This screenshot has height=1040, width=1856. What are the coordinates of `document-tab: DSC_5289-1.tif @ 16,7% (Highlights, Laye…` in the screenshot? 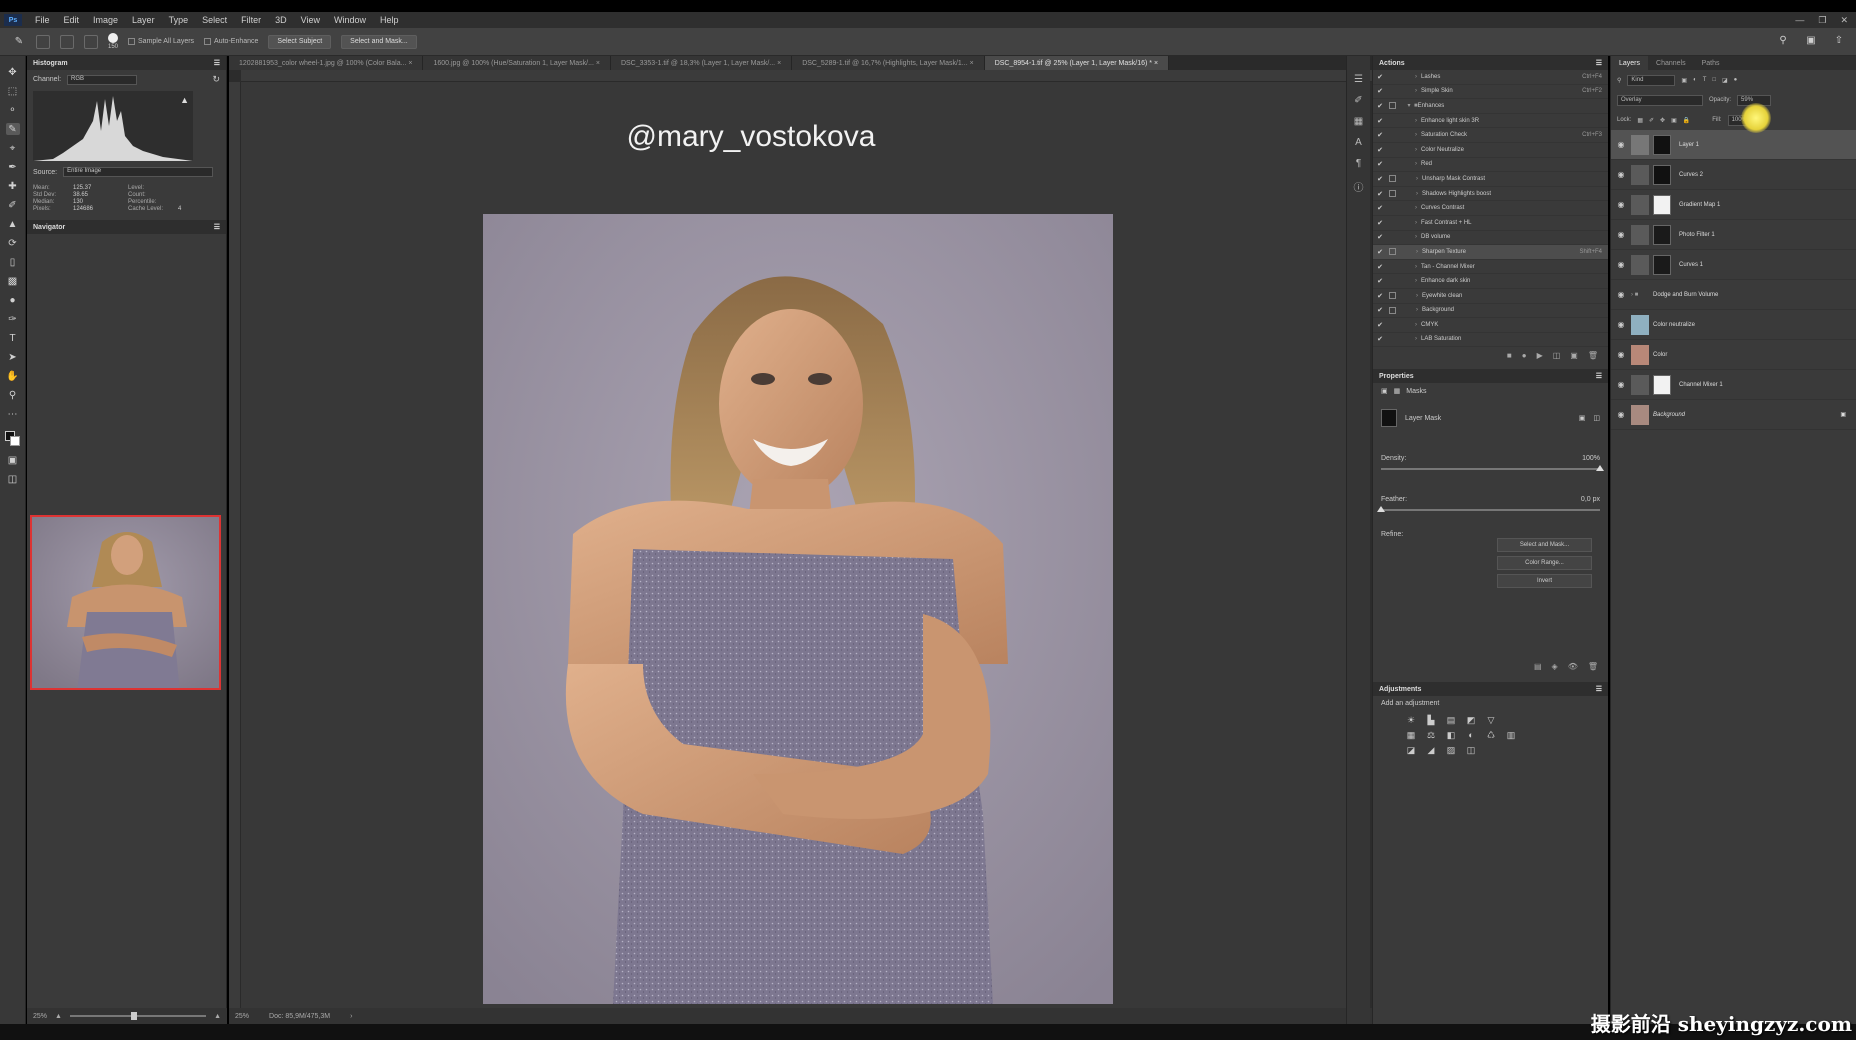 It's located at (888, 63).